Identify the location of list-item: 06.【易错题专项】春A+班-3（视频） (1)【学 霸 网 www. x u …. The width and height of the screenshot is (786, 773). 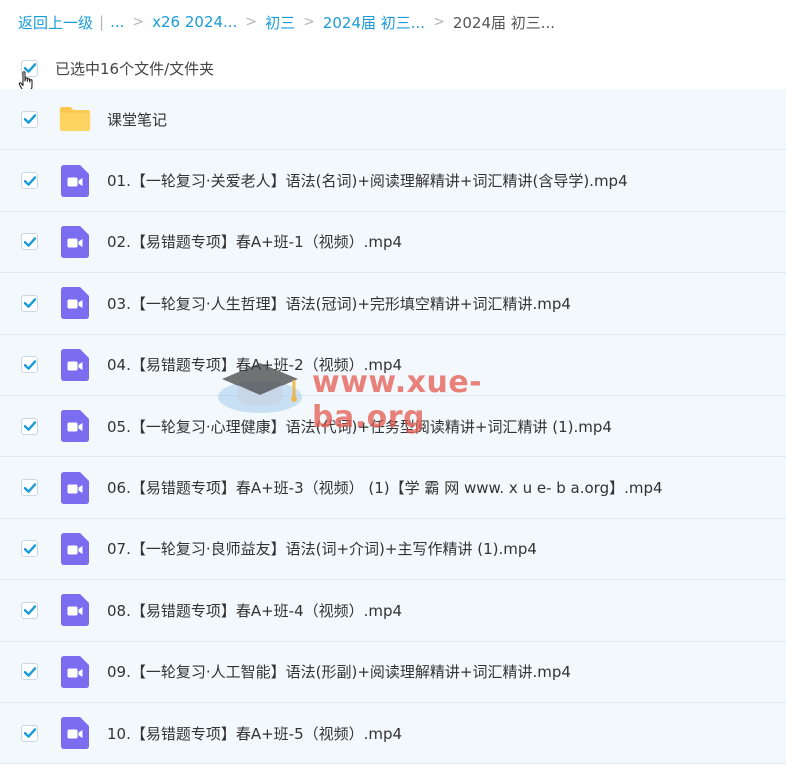
(393, 488).